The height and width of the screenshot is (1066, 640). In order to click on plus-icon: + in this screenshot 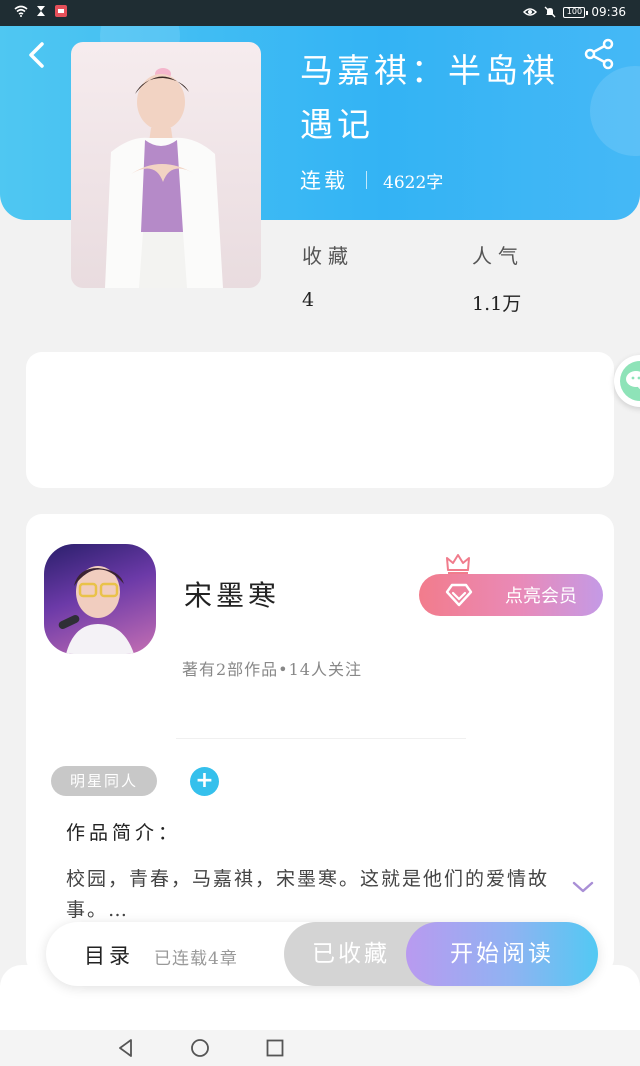, I will do `click(204, 780)`.